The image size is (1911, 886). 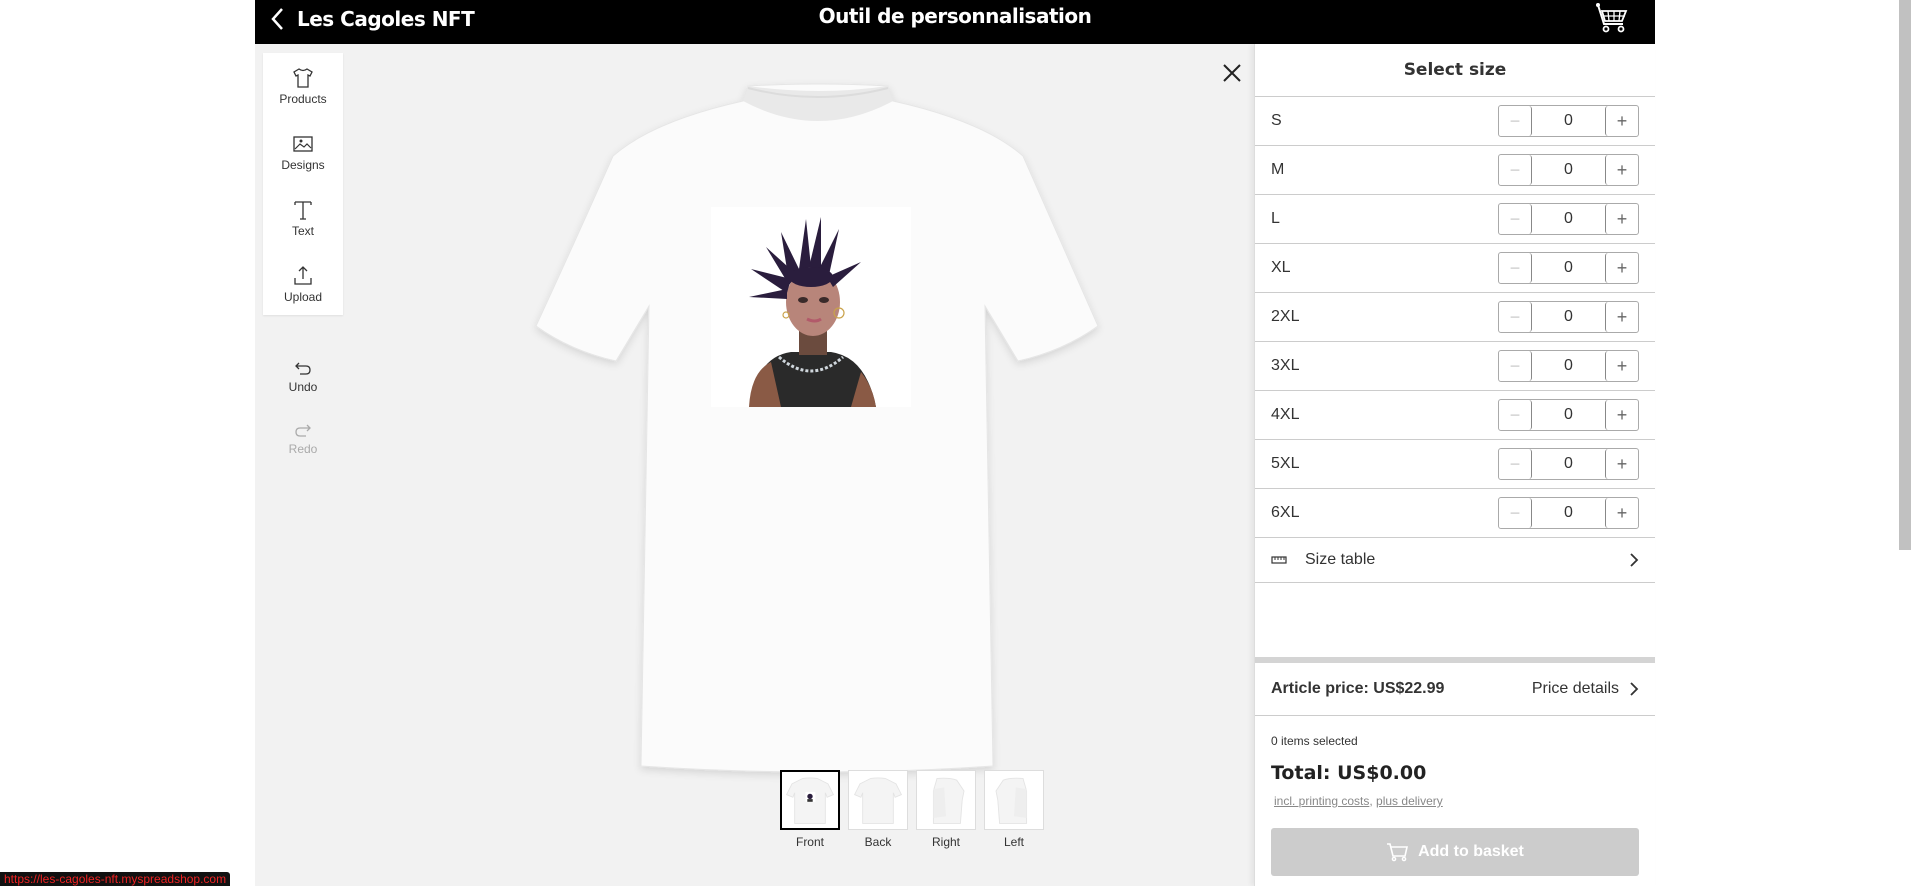 What do you see at coordinates (277, 19) in the screenshot?
I see `chevron-left-icon` at bounding box center [277, 19].